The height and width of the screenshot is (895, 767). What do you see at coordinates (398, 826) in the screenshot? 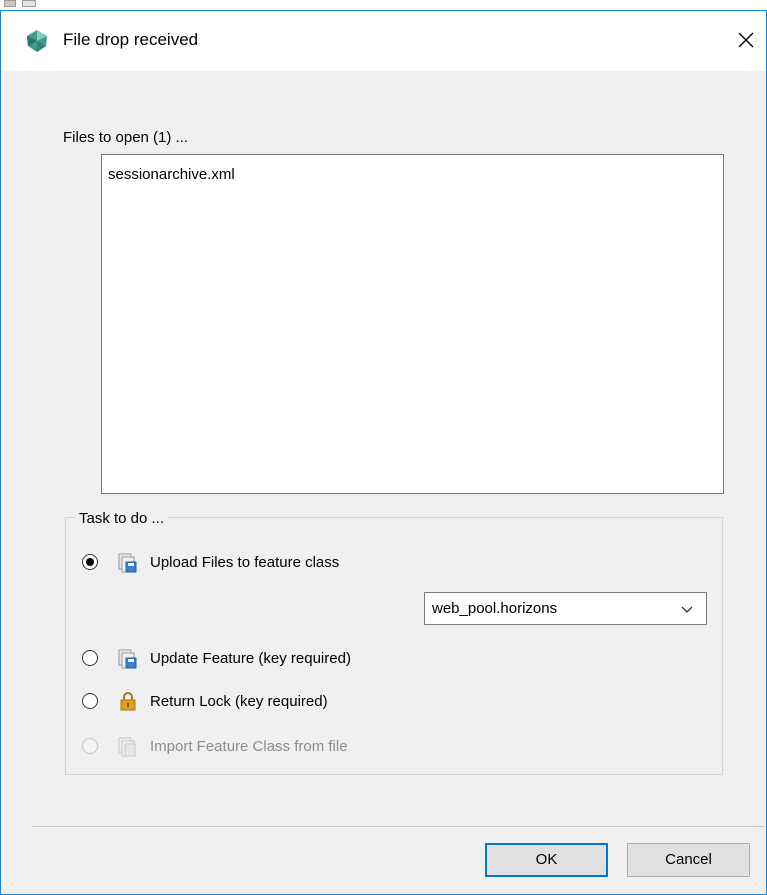
I see `footer-separator` at bounding box center [398, 826].